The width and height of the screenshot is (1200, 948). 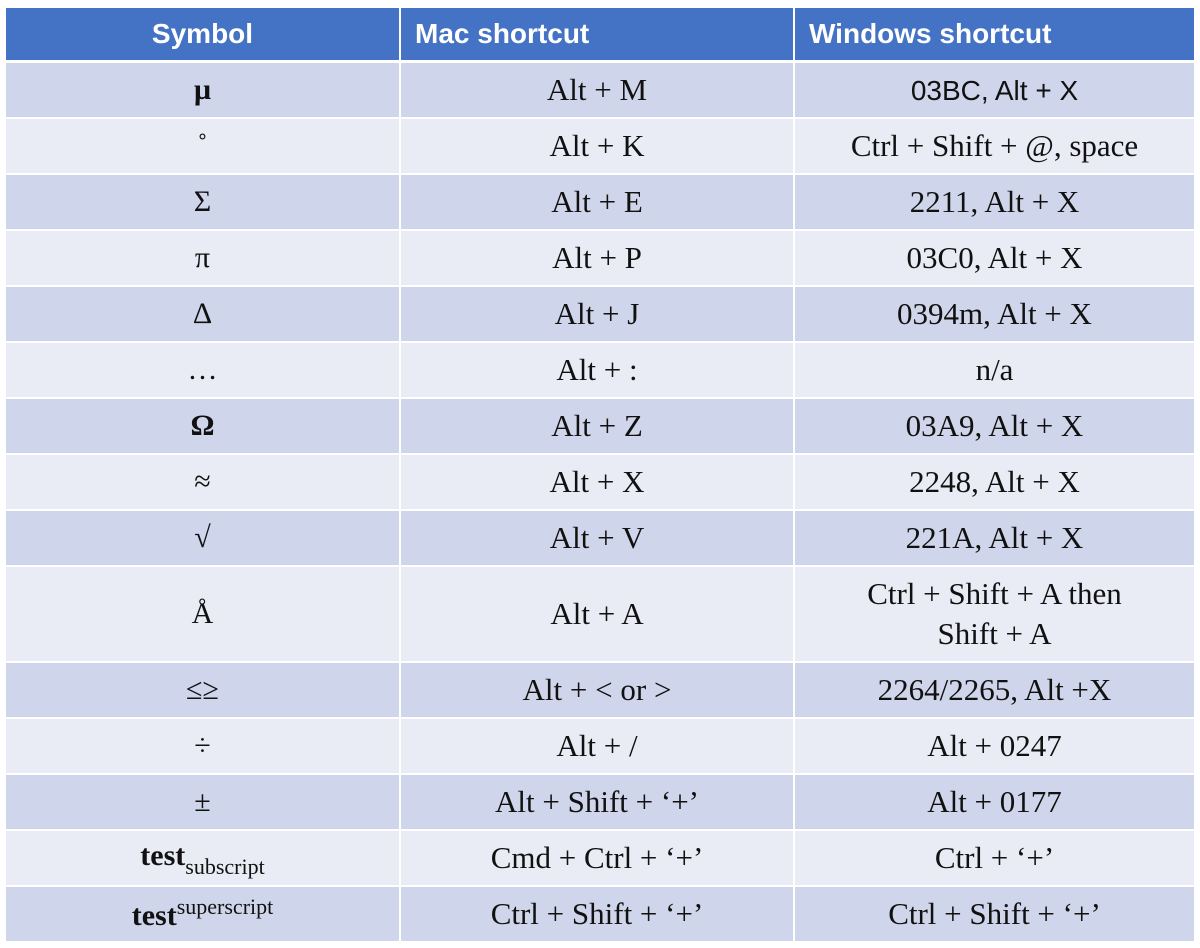 What do you see at coordinates (994, 914) in the screenshot?
I see `windows-shortcut-cell: Ctrl + Shift + ‘+’` at bounding box center [994, 914].